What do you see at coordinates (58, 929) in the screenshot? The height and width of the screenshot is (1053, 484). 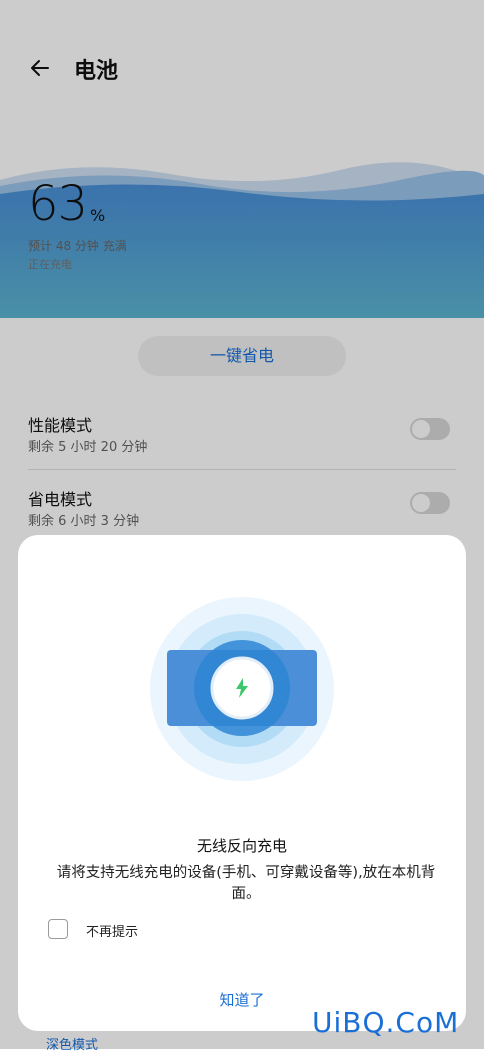 I see `dont-show-again-checkbox` at bounding box center [58, 929].